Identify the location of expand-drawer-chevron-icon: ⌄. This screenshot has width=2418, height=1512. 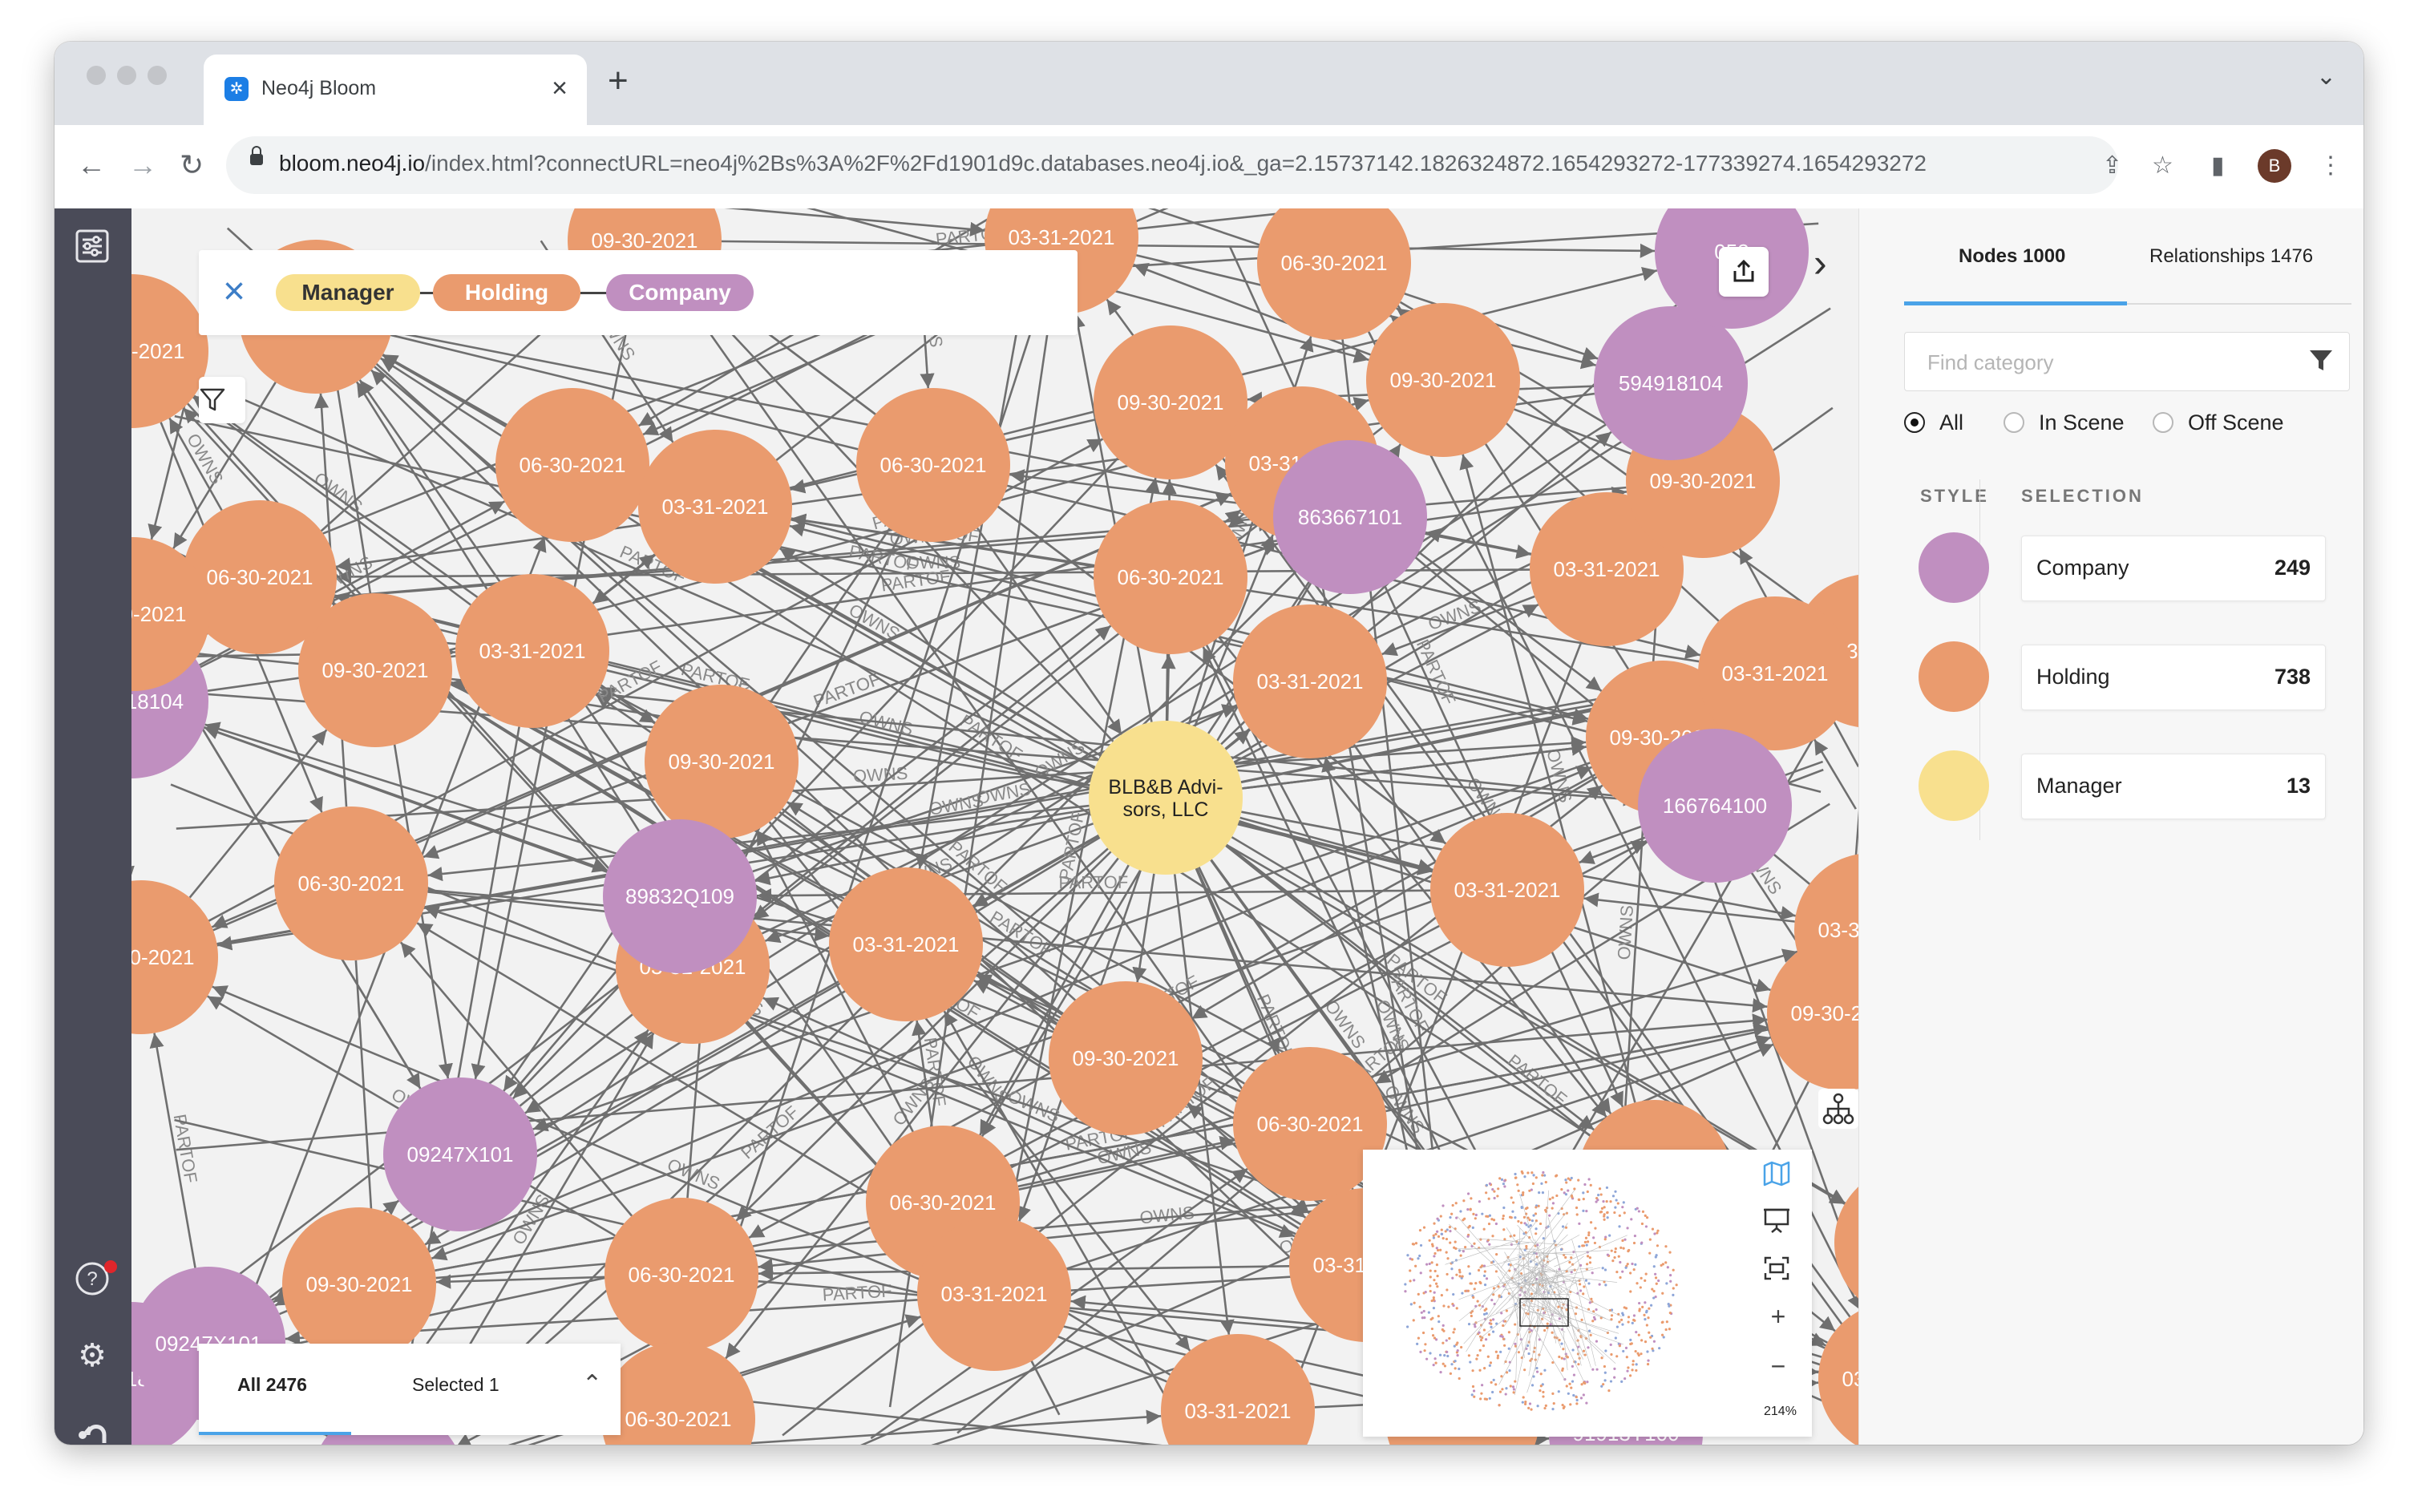
(592, 1382).